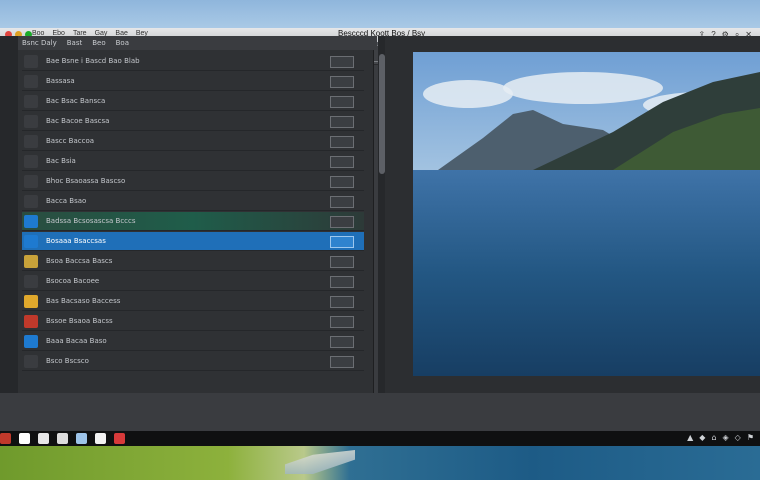 Image resolution: width=760 pixels, height=480 pixels. I want to click on layer-row: Bac Bsia, so click(193, 161).